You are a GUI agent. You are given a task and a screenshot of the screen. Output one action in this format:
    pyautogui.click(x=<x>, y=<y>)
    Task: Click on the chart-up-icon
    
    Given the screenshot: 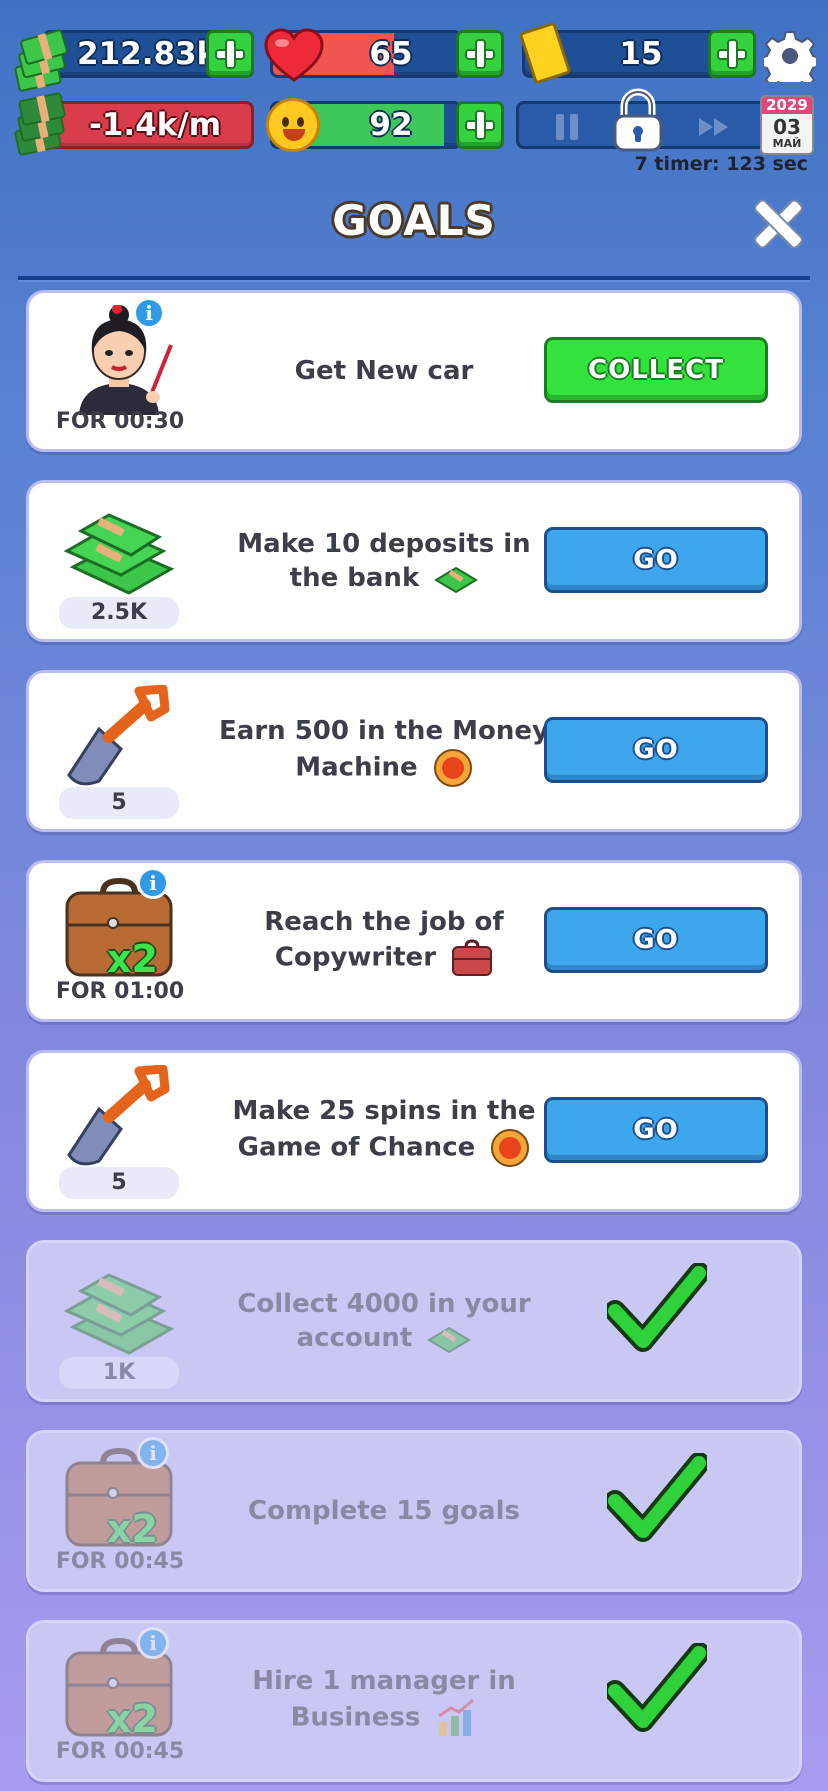 What is the action you would take?
    pyautogui.click(x=456, y=1717)
    